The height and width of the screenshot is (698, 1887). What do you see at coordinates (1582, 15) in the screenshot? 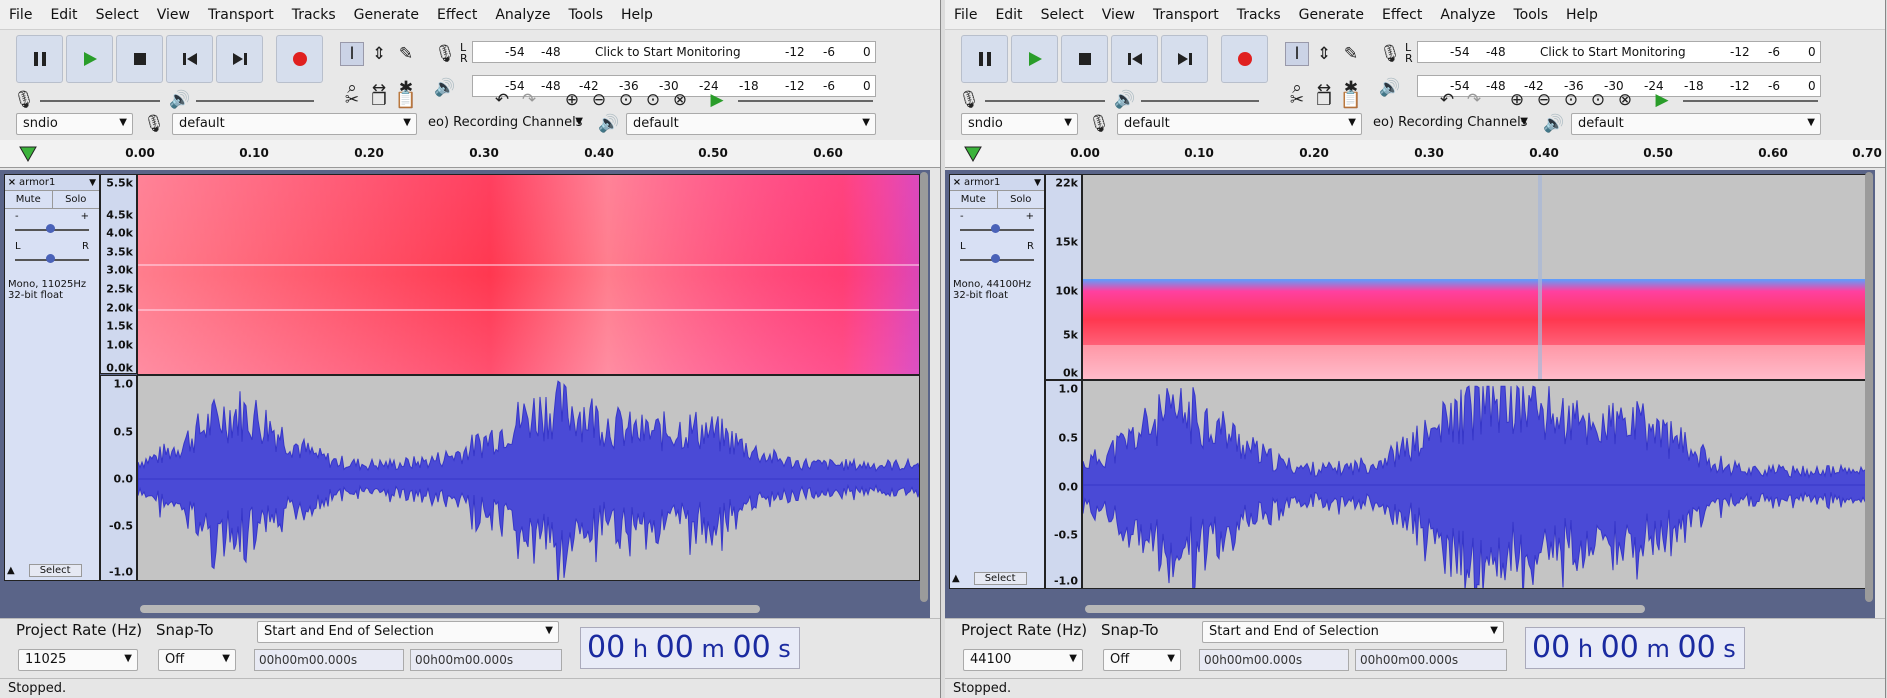
I see `menu-help: Help` at bounding box center [1582, 15].